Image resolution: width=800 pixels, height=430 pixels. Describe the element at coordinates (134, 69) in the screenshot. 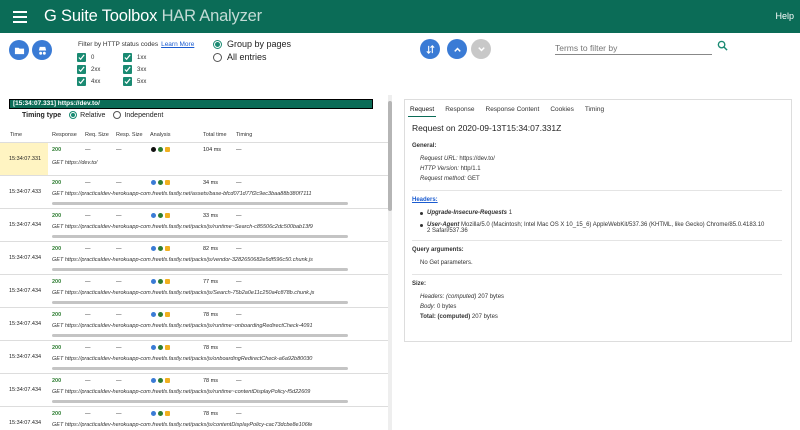

I see `filter-3xx-checkbox: 3xx` at that location.